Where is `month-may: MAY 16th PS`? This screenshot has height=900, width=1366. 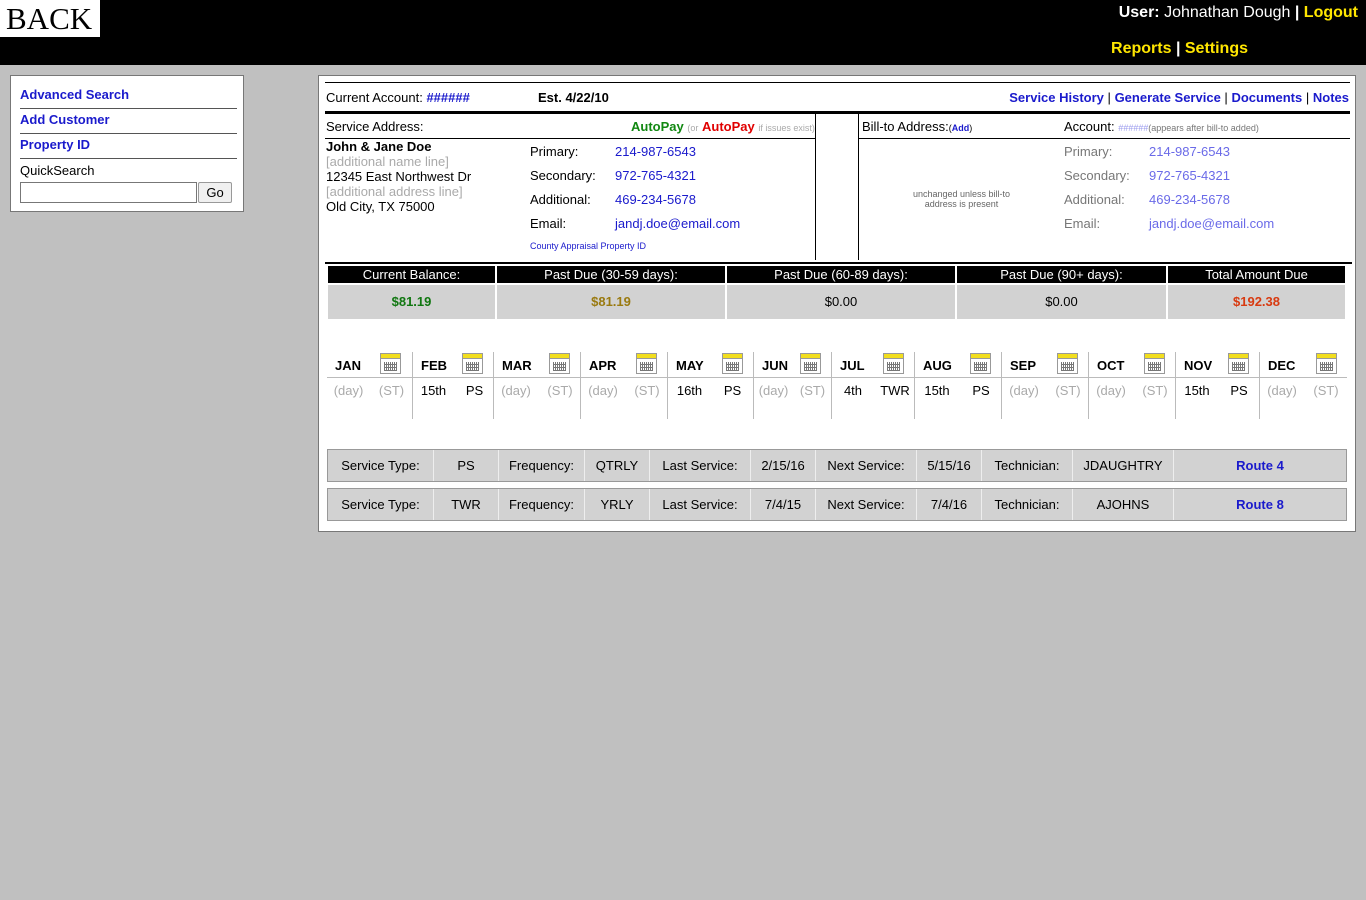 month-may: MAY 16th PS is located at coordinates (710, 385).